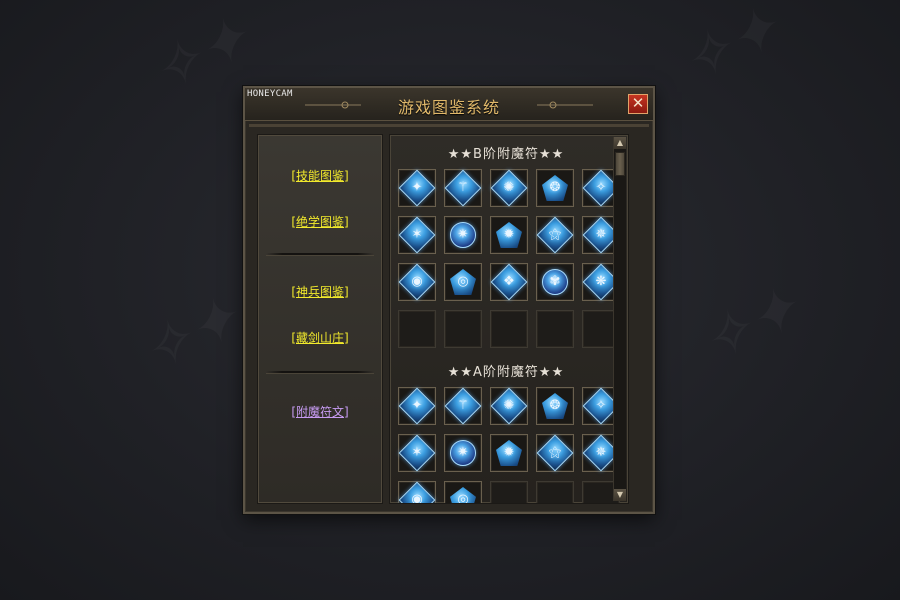  I want to click on rune-glyph-icon: ✾, so click(555, 281).